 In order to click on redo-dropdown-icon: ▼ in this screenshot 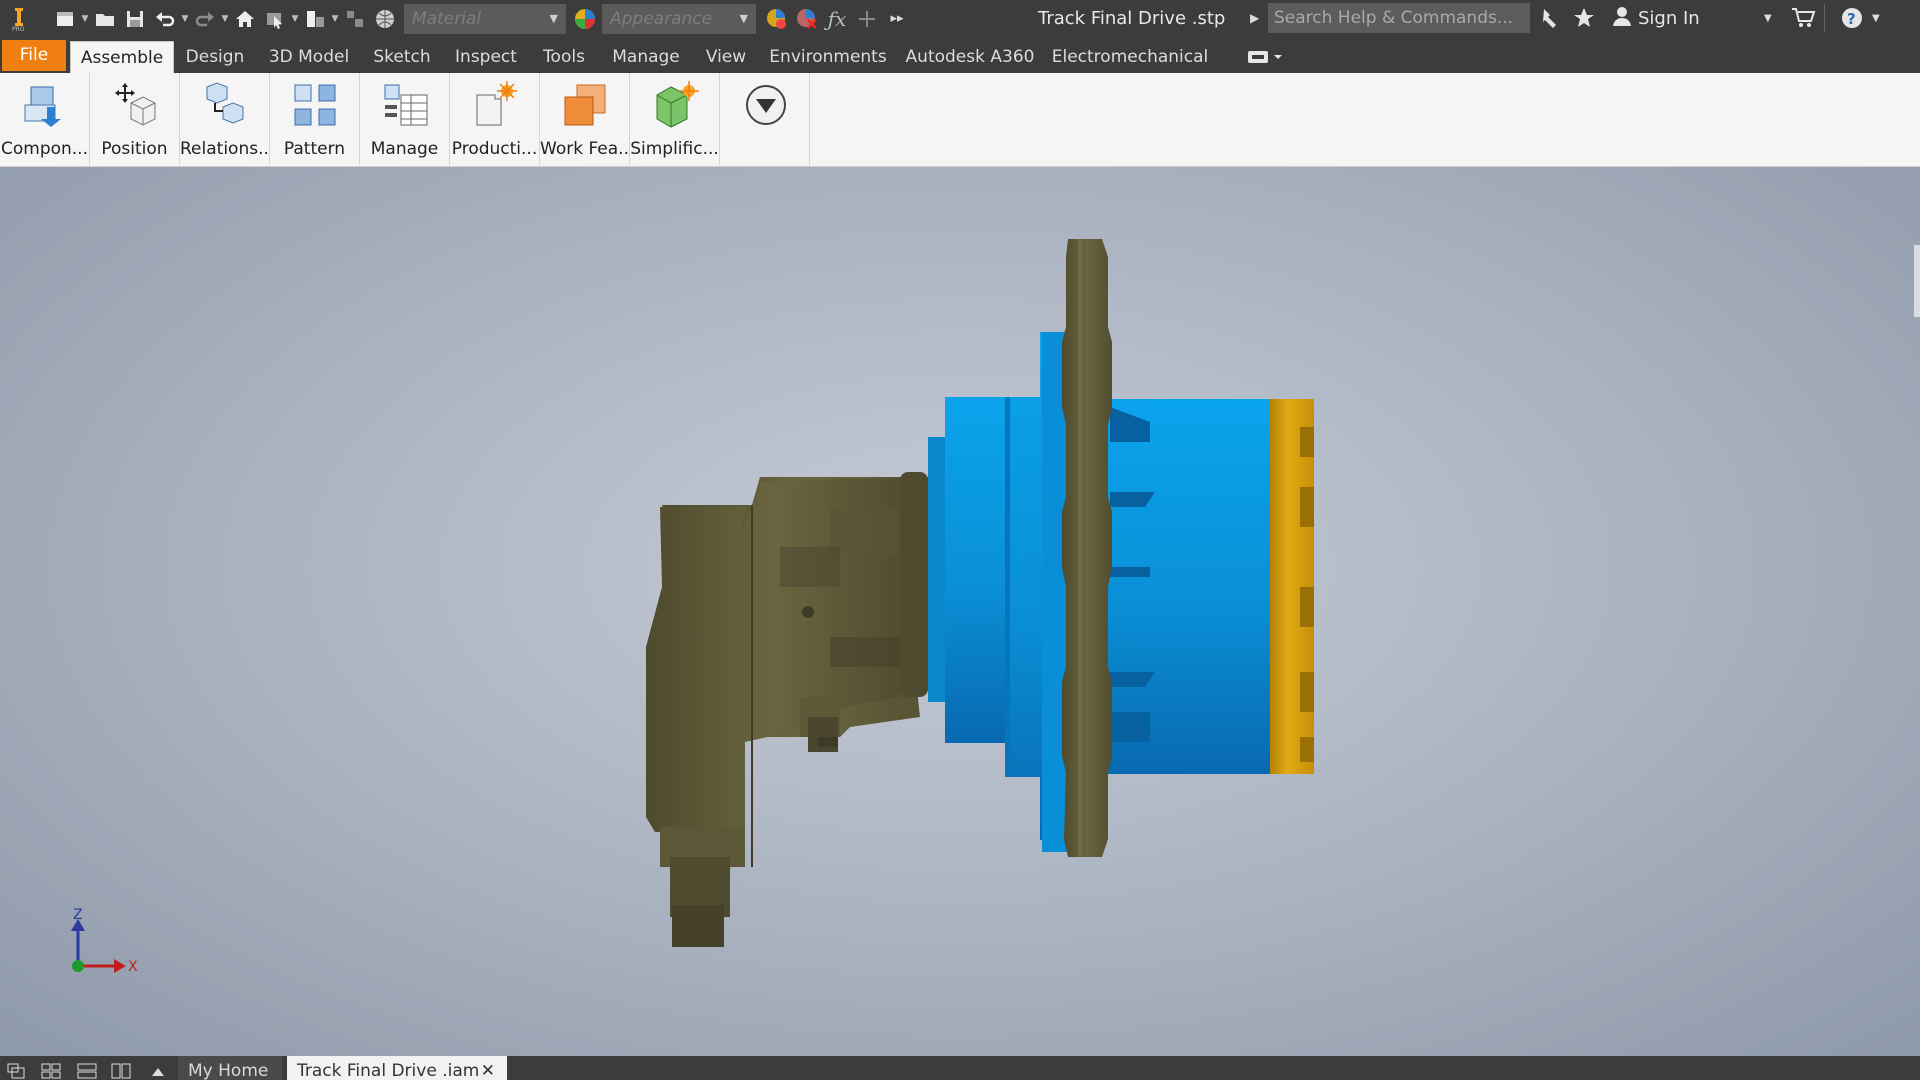, I will do `click(225, 19)`.